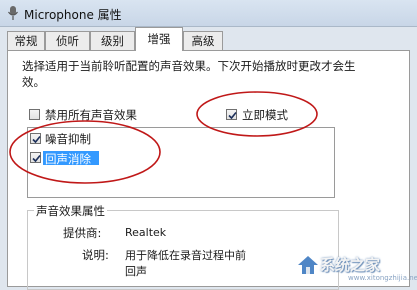  Describe the element at coordinates (382, 278) in the screenshot. I see `watermark-url: www.xitongzhijia.net` at that location.